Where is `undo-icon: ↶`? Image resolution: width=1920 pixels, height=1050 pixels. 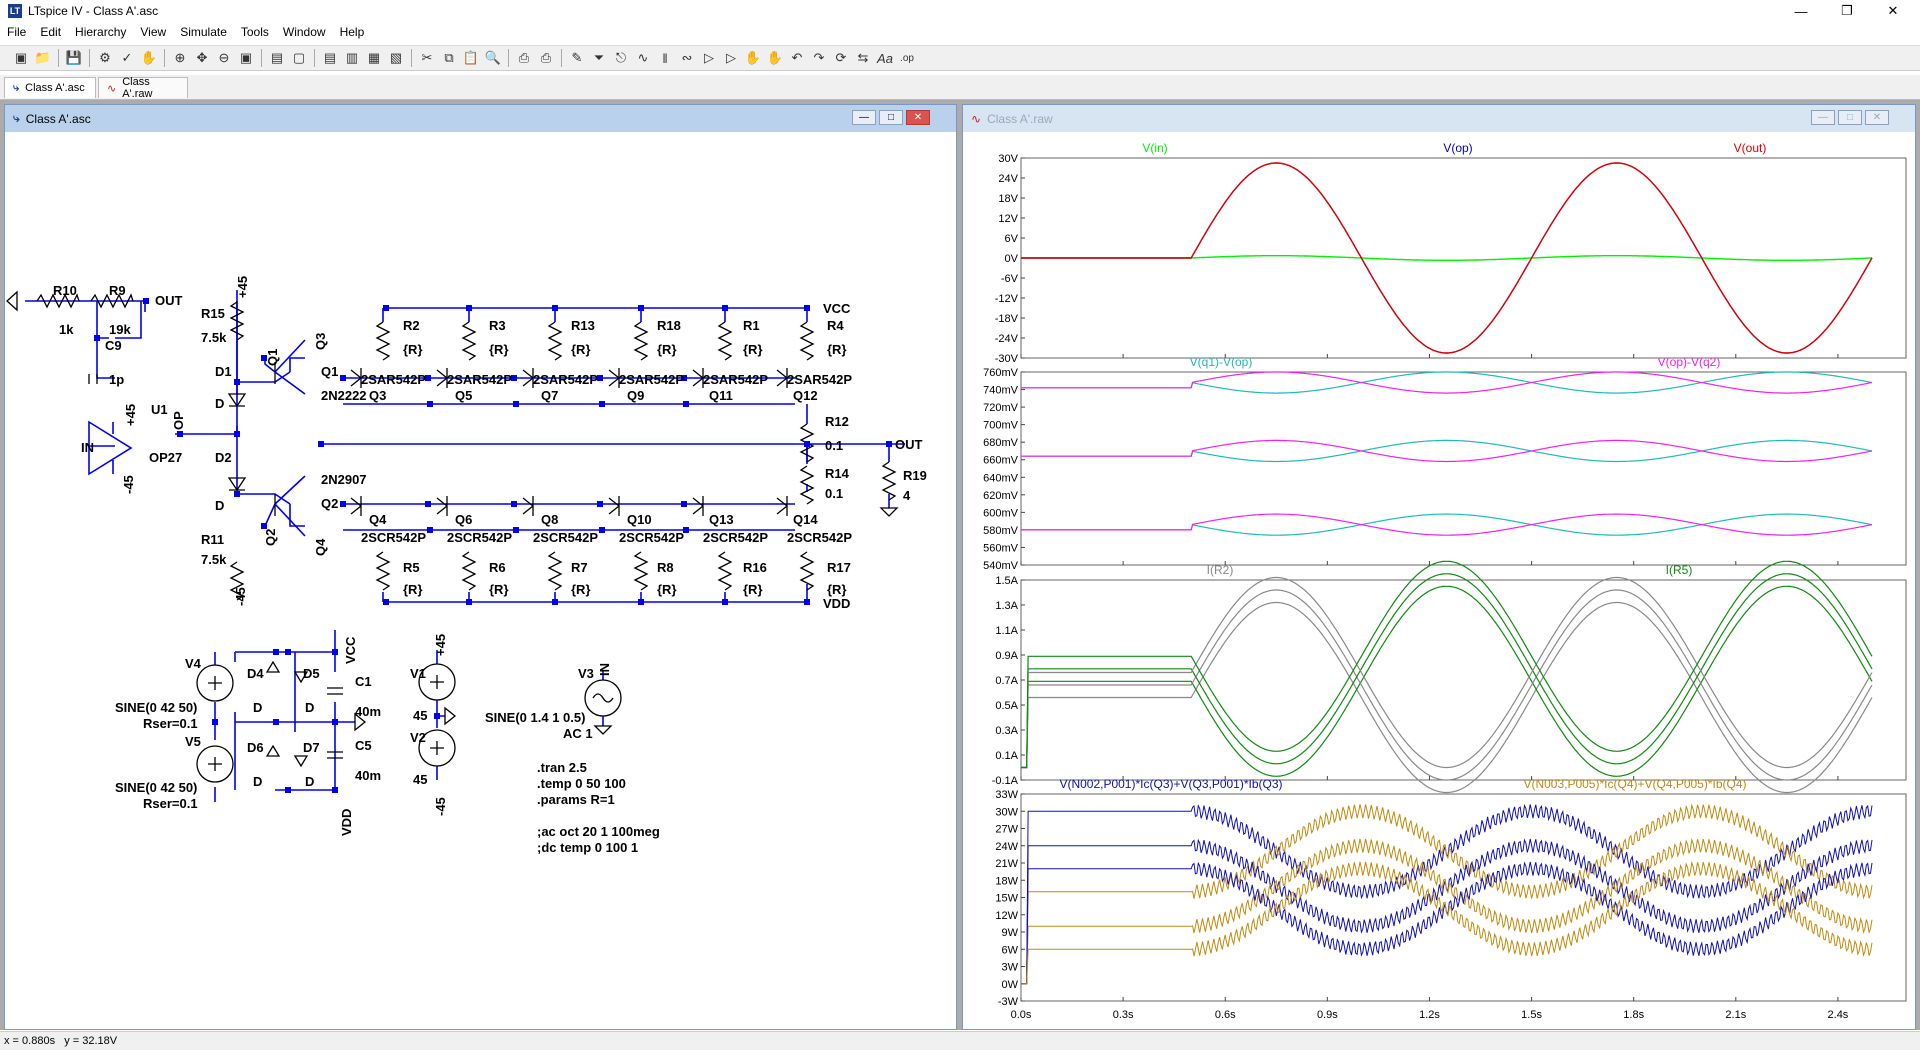 undo-icon: ↶ is located at coordinates (797, 58).